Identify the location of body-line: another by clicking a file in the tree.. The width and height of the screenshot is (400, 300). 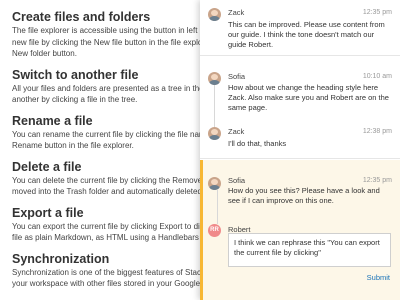
(75, 99).